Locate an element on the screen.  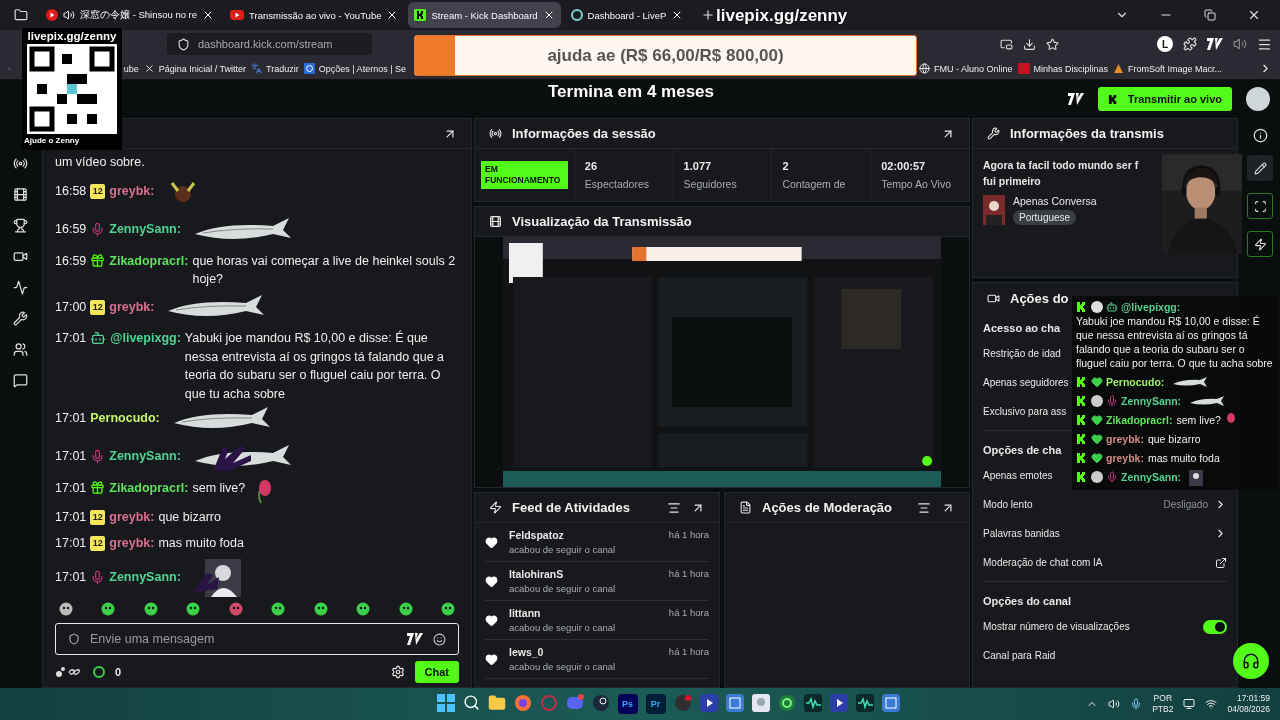
setting-label: Palavras banidas is located at coordinates (1021, 533).